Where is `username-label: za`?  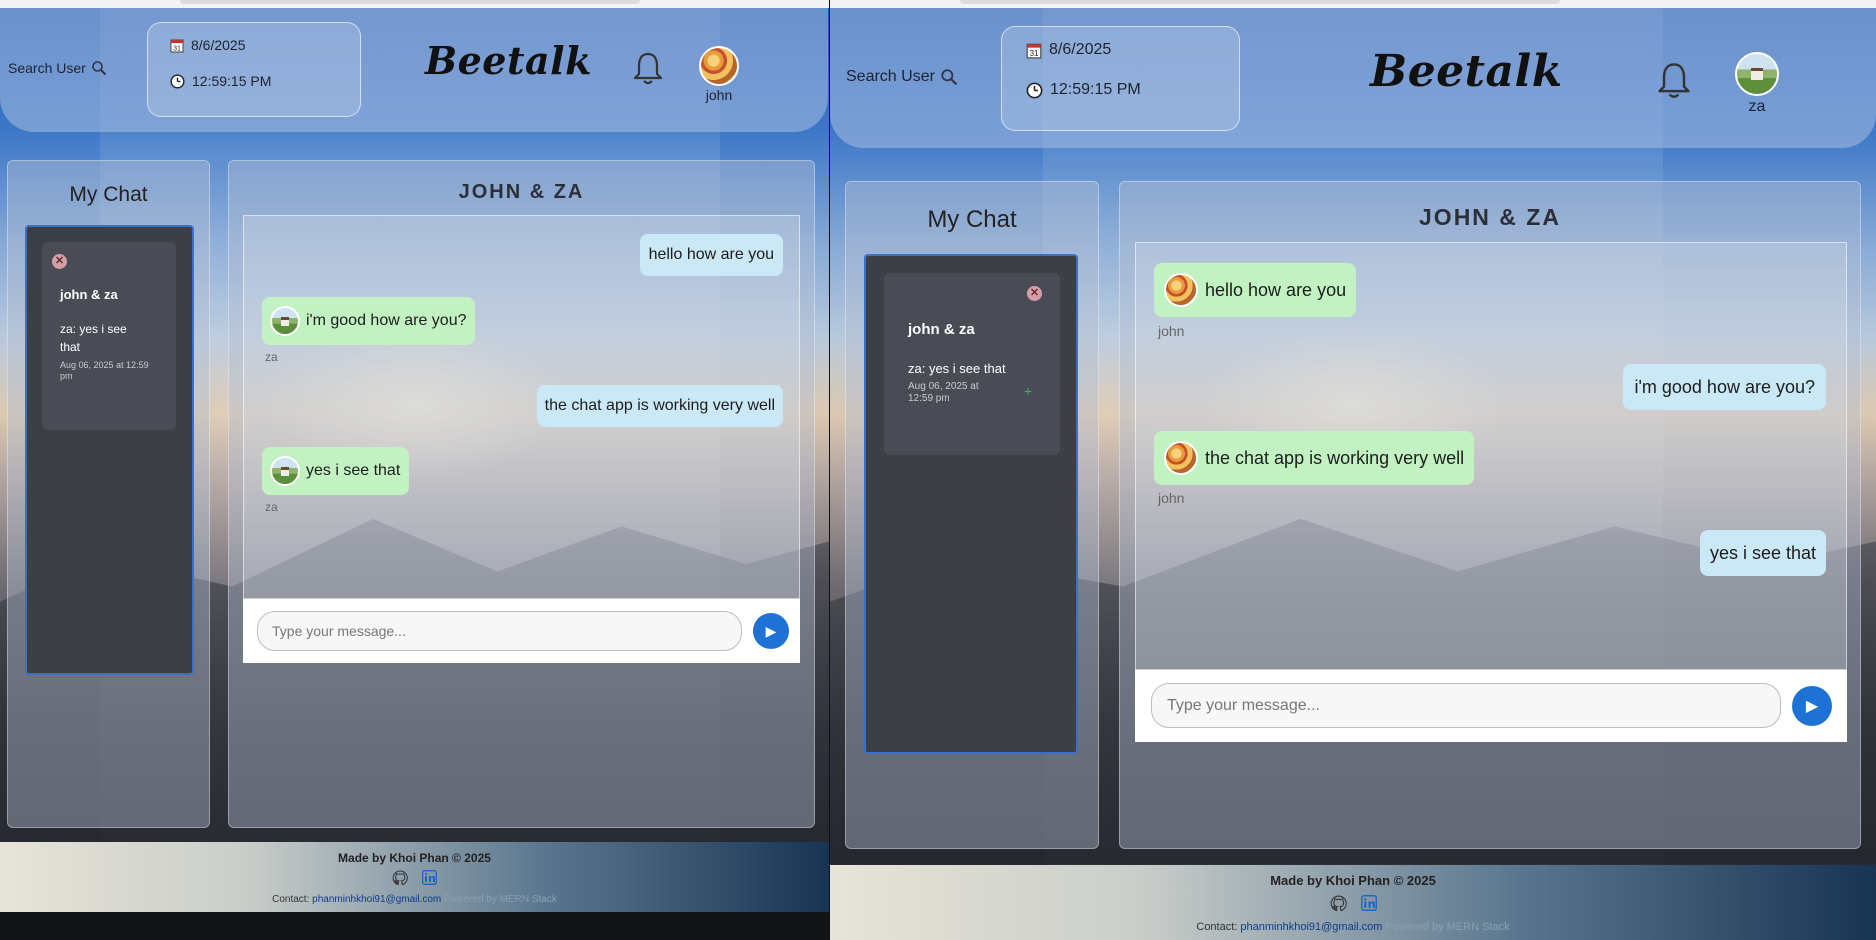 username-label: za is located at coordinates (1757, 106).